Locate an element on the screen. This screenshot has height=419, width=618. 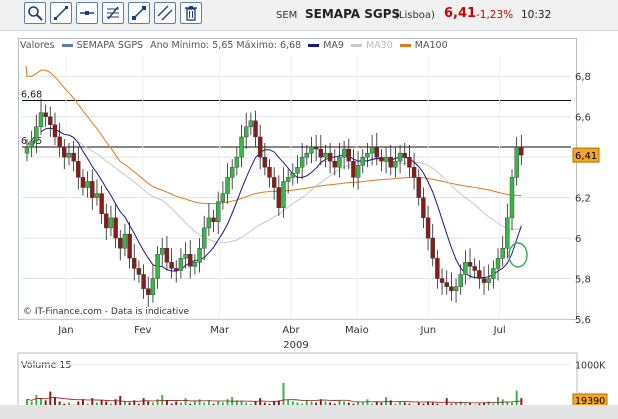
x-tick-label: Jul is located at coordinates (499, 330).